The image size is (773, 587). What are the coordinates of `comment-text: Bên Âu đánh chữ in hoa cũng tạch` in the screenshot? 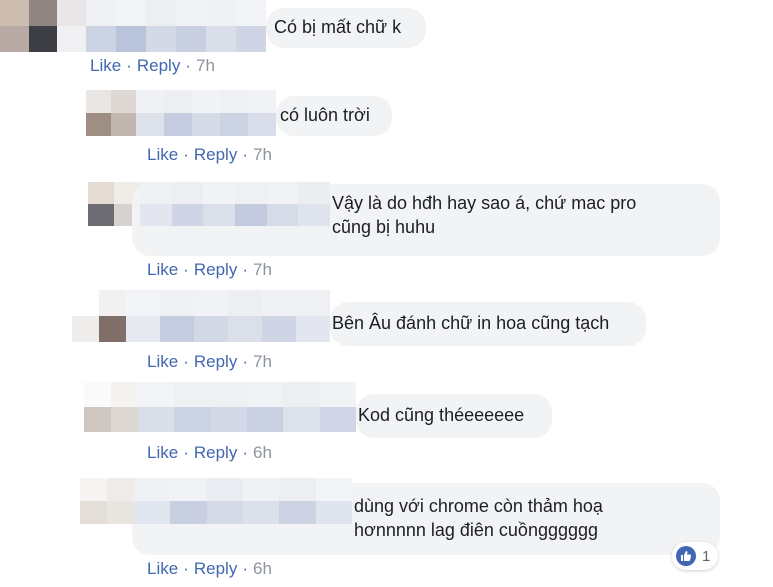 It's located at (471, 323).